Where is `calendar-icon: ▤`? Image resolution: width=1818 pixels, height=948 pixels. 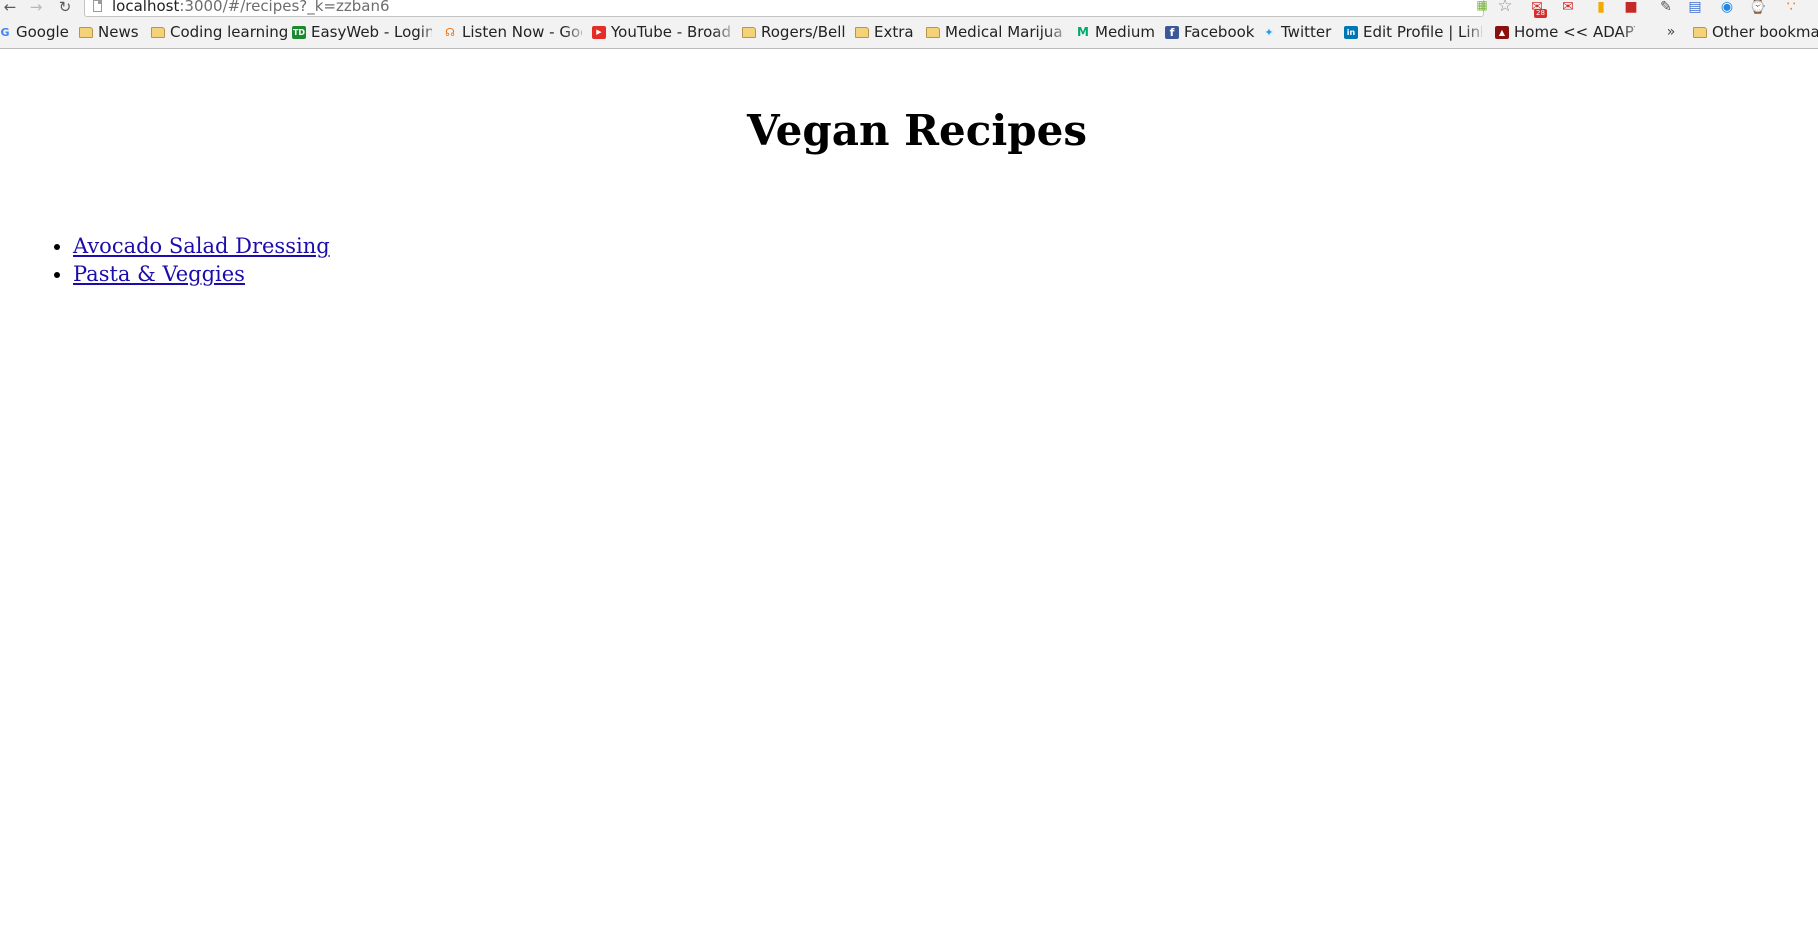
calendar-icon: ▤ is located at coordinates (1695, 7).